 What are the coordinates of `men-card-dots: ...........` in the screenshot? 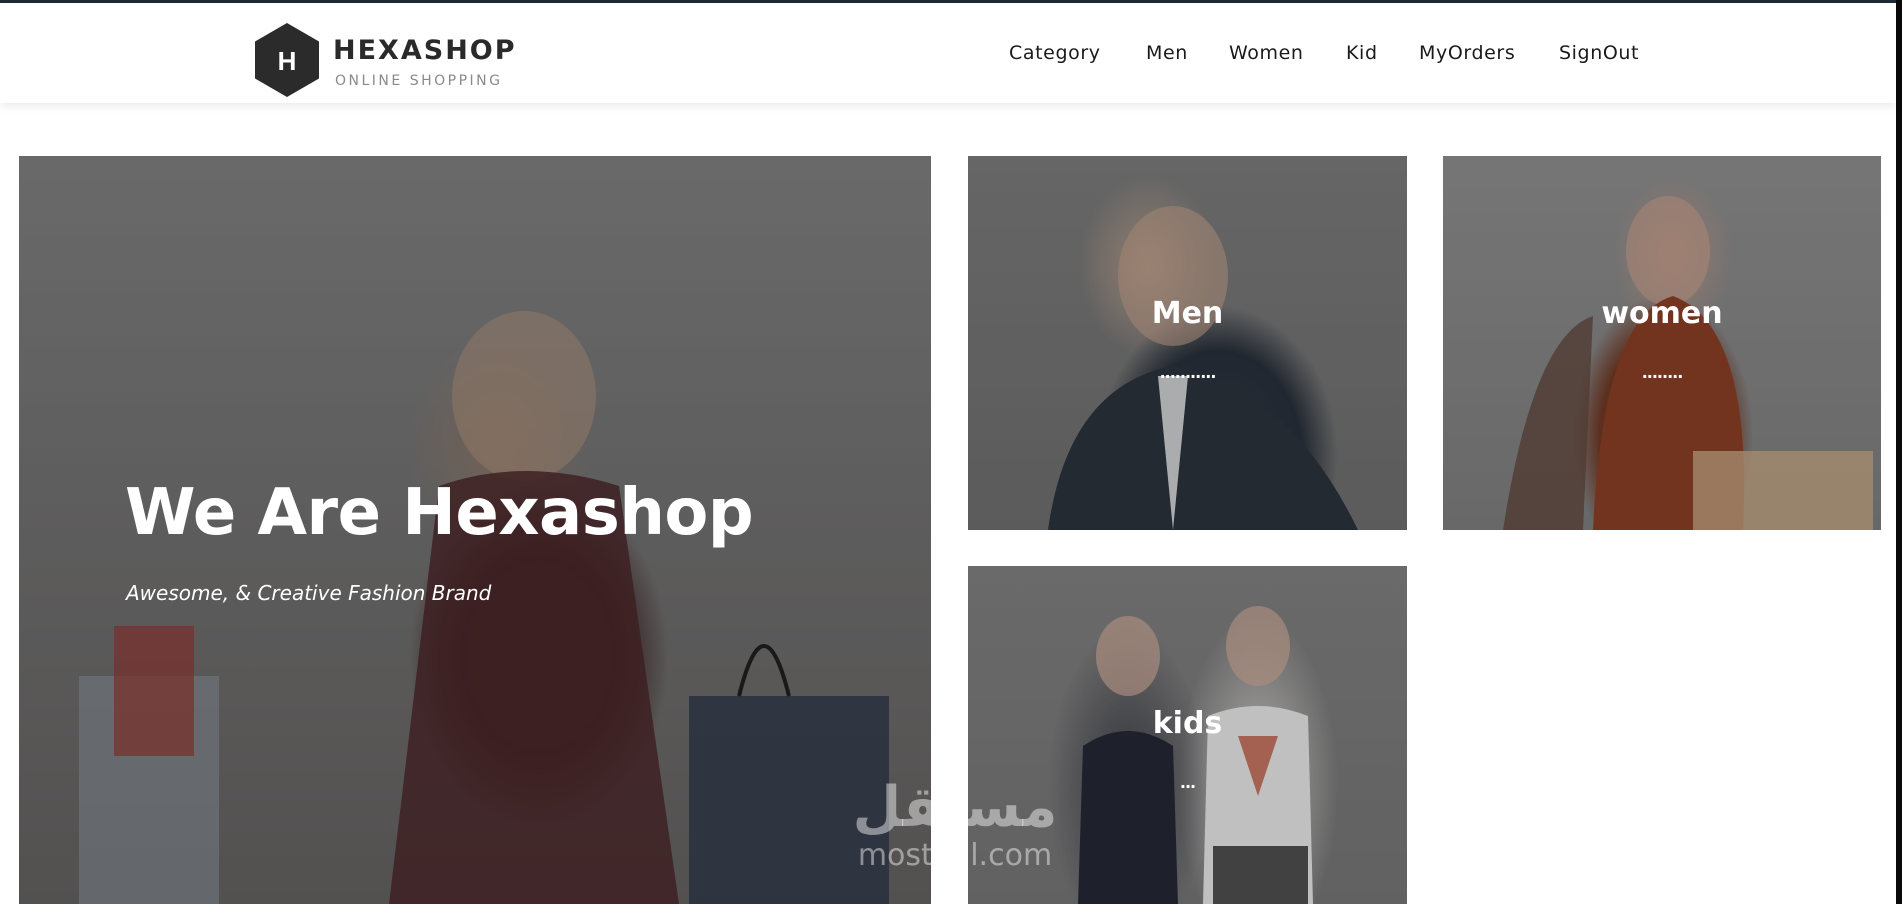 It's located at (1188, 372).